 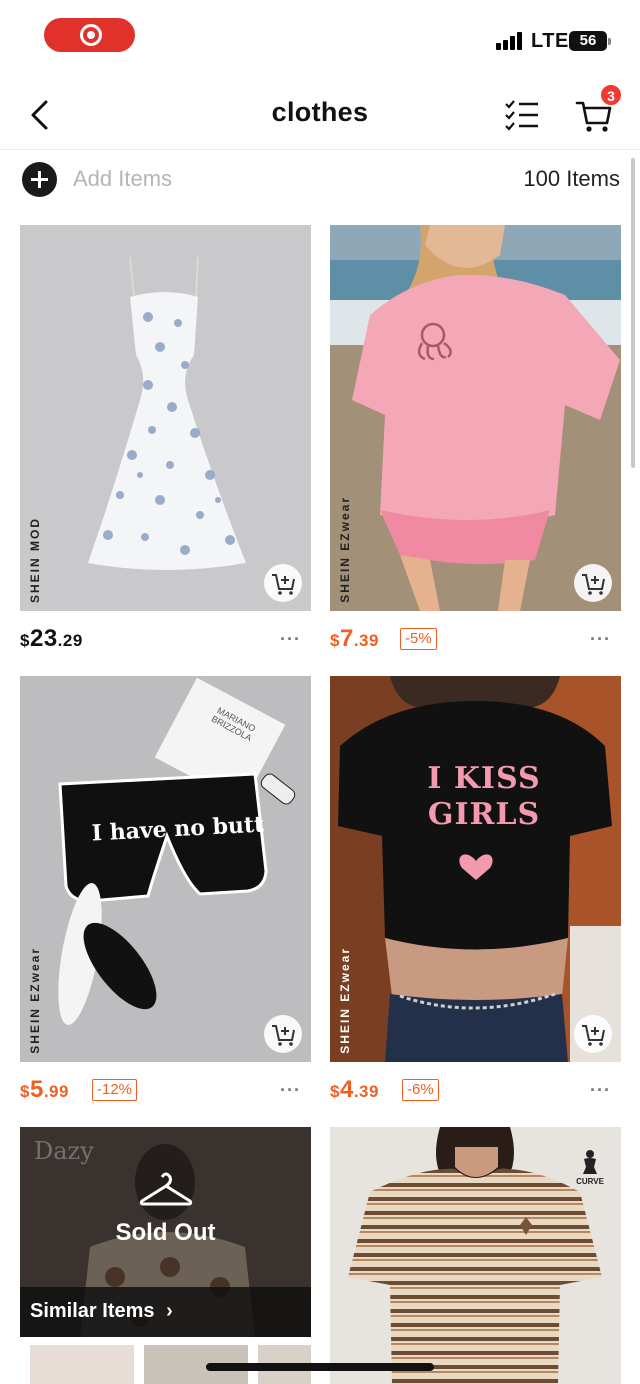 What do you see at coordinates (167, 413) in the screenshot?
I see `floral-dress-image` at bounding box center [167, 413].